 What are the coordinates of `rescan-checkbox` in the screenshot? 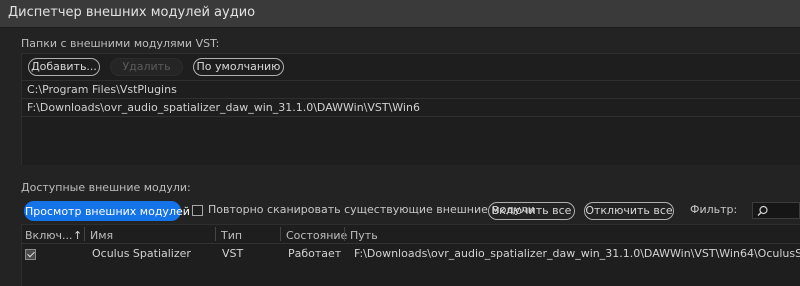 It's located at (197, 210).